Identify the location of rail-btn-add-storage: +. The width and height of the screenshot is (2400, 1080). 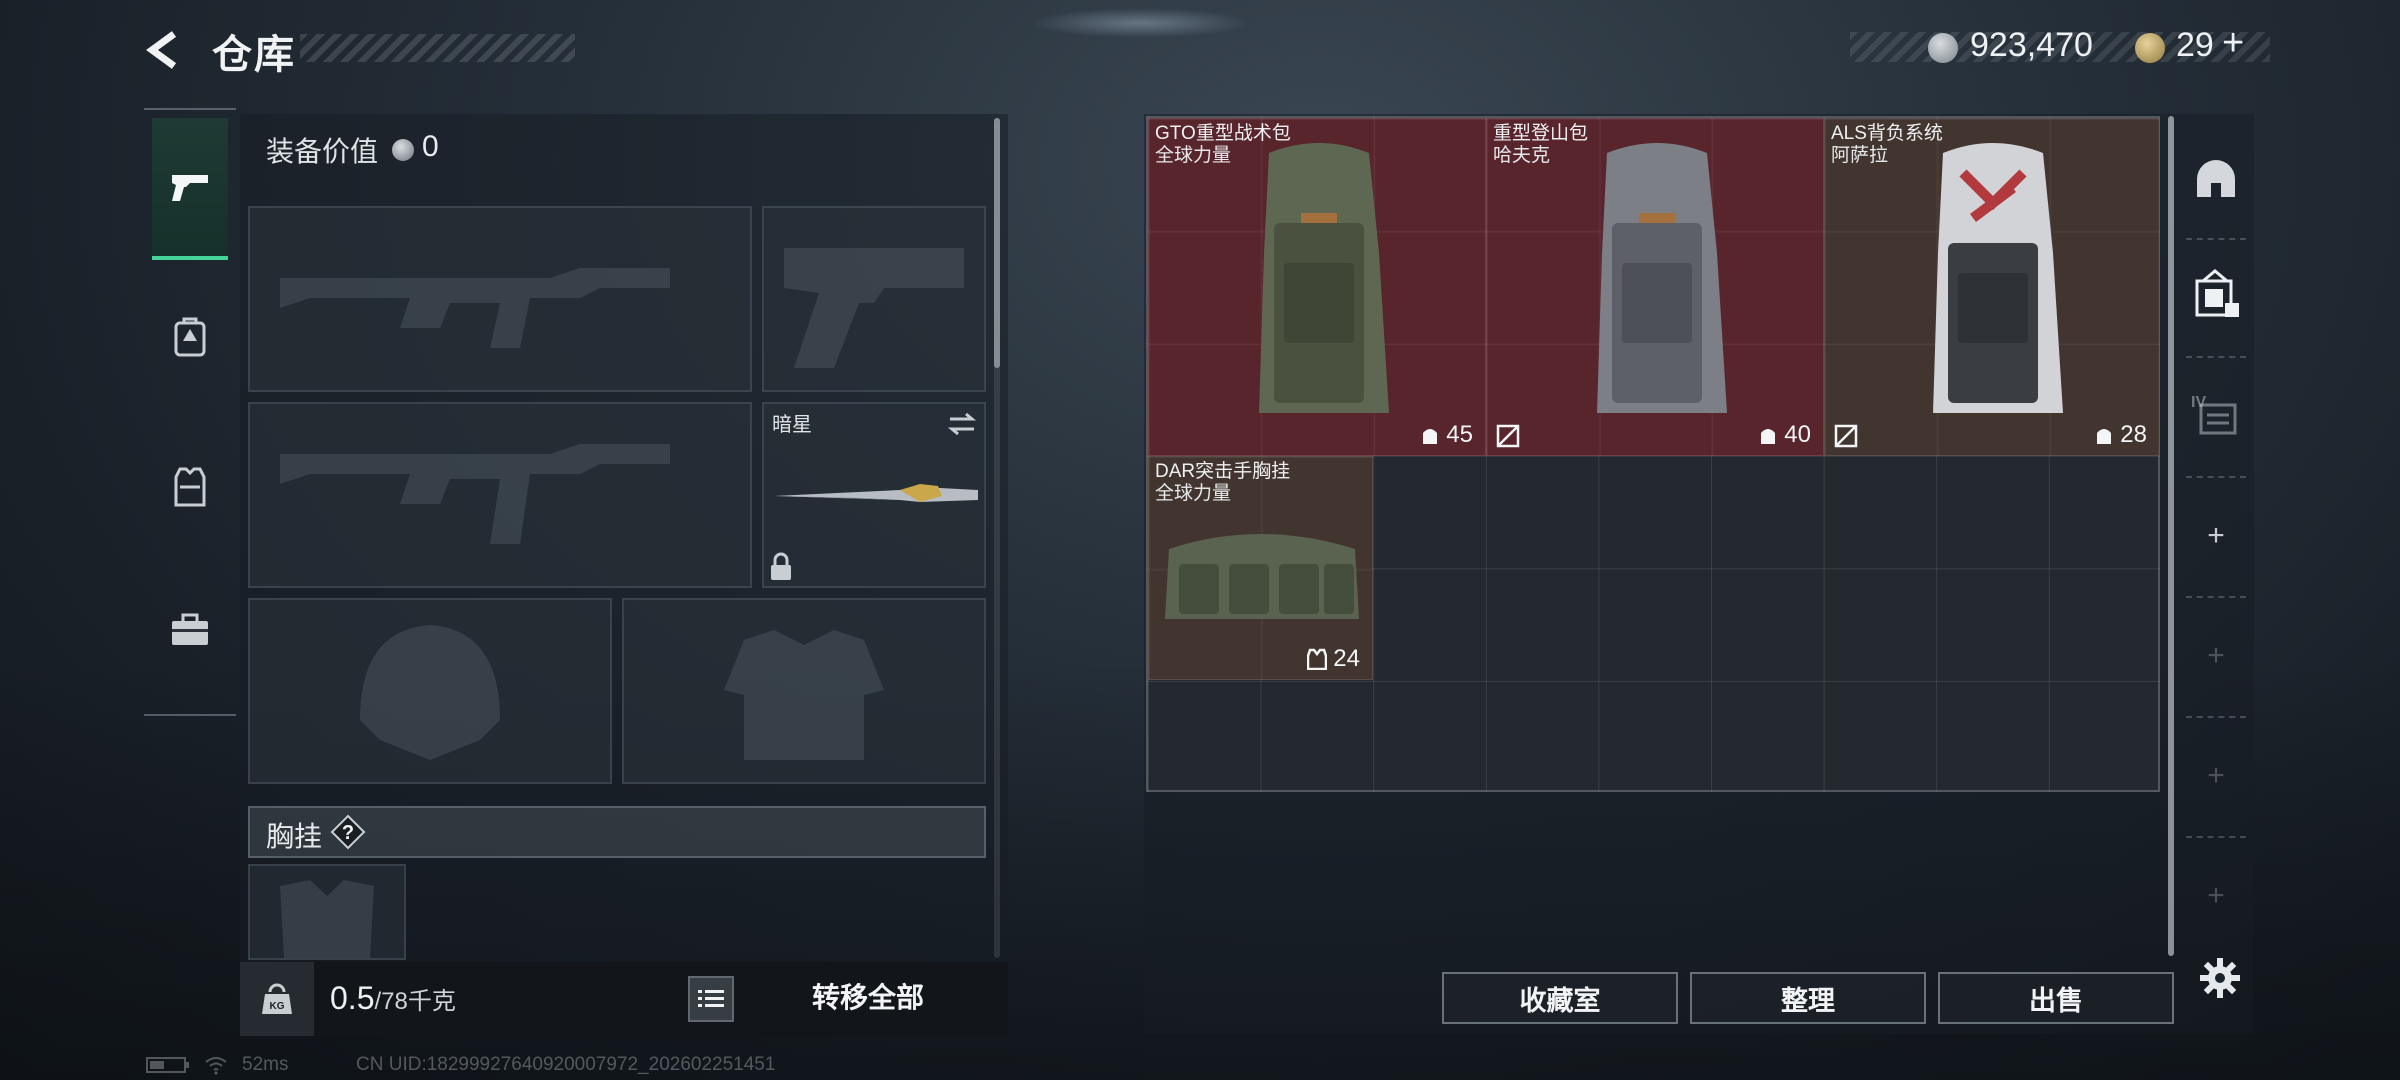
(2216, 536).